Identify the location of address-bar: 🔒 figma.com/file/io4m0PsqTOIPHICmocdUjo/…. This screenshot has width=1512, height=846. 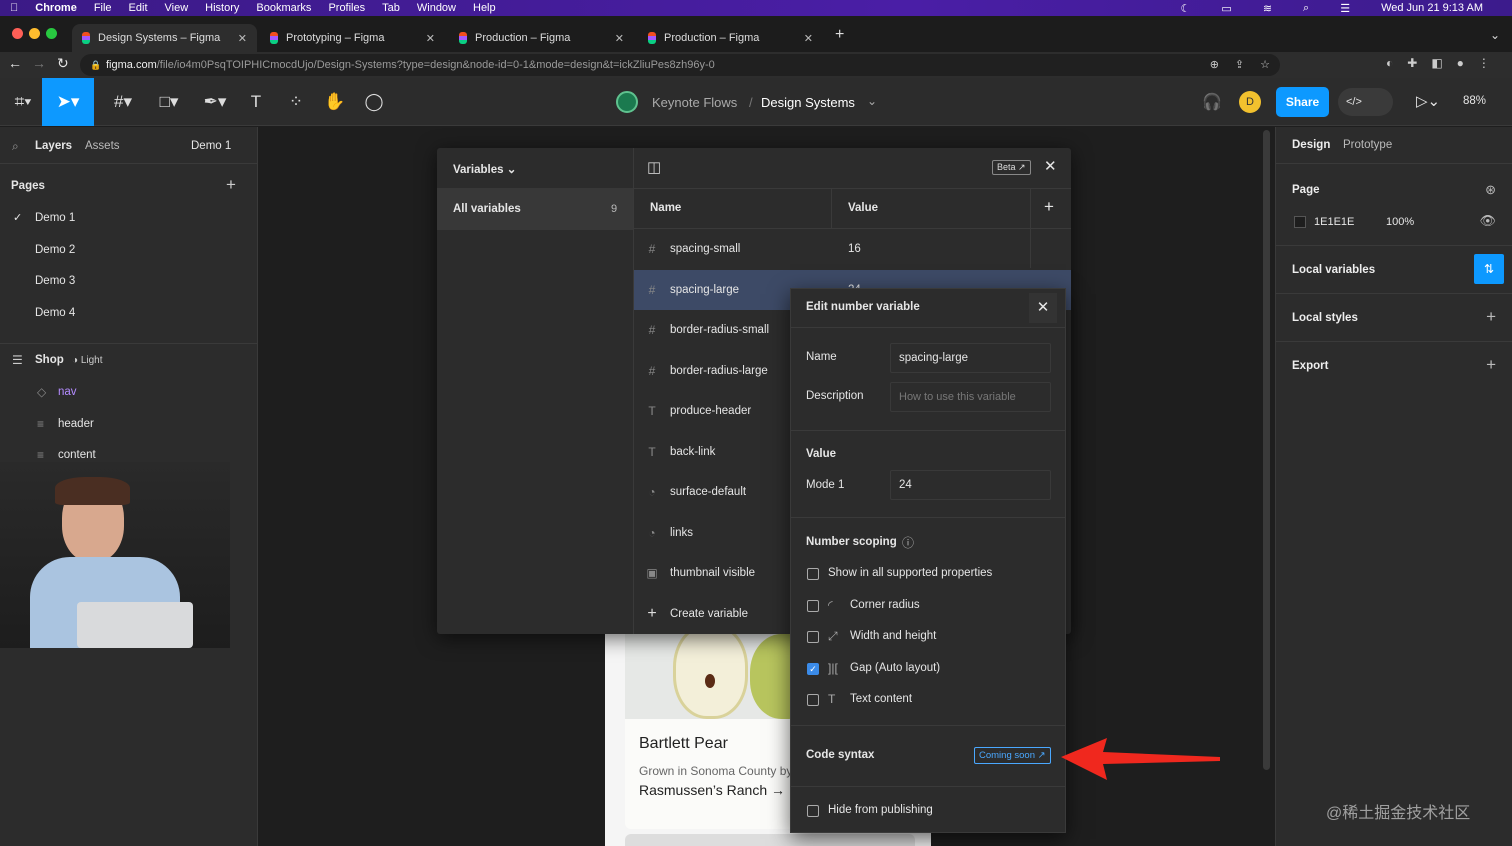
(680, 65).